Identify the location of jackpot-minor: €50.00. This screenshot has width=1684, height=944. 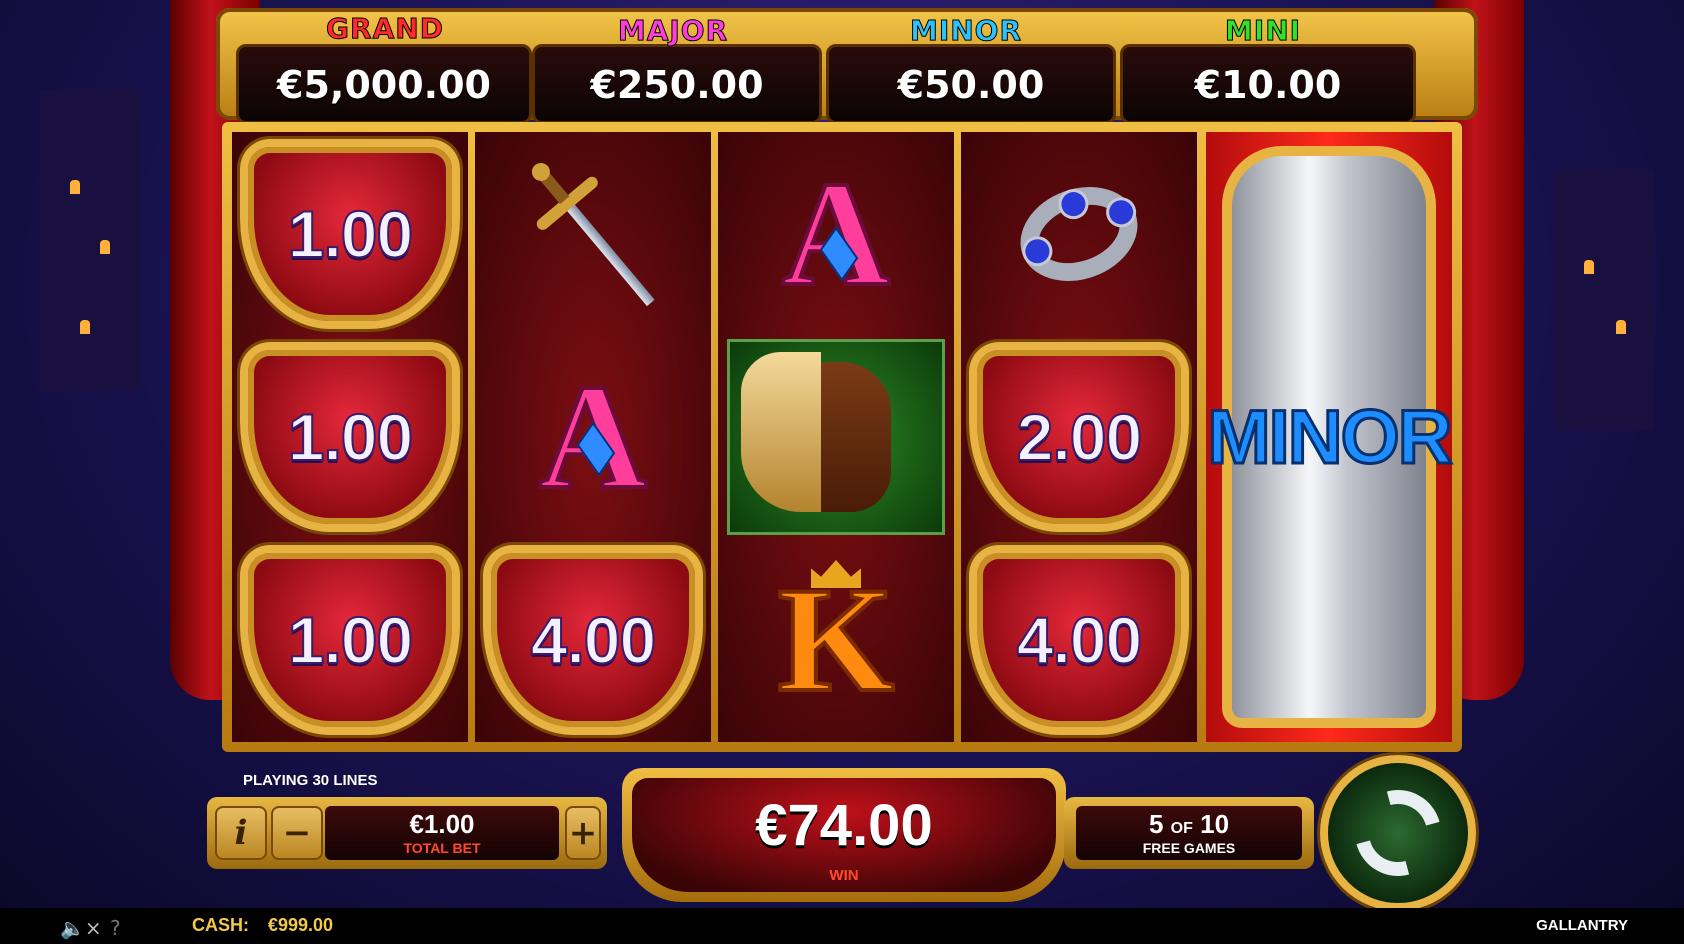
(971, 84).